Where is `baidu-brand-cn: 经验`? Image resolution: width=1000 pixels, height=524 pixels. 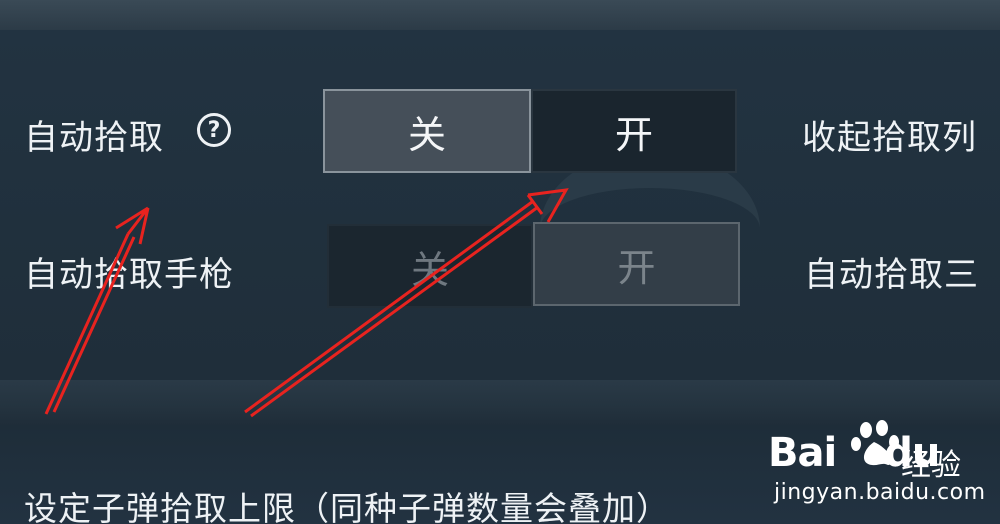 baidu-brand-cn: 经验 is located at coordinates (931, 465).